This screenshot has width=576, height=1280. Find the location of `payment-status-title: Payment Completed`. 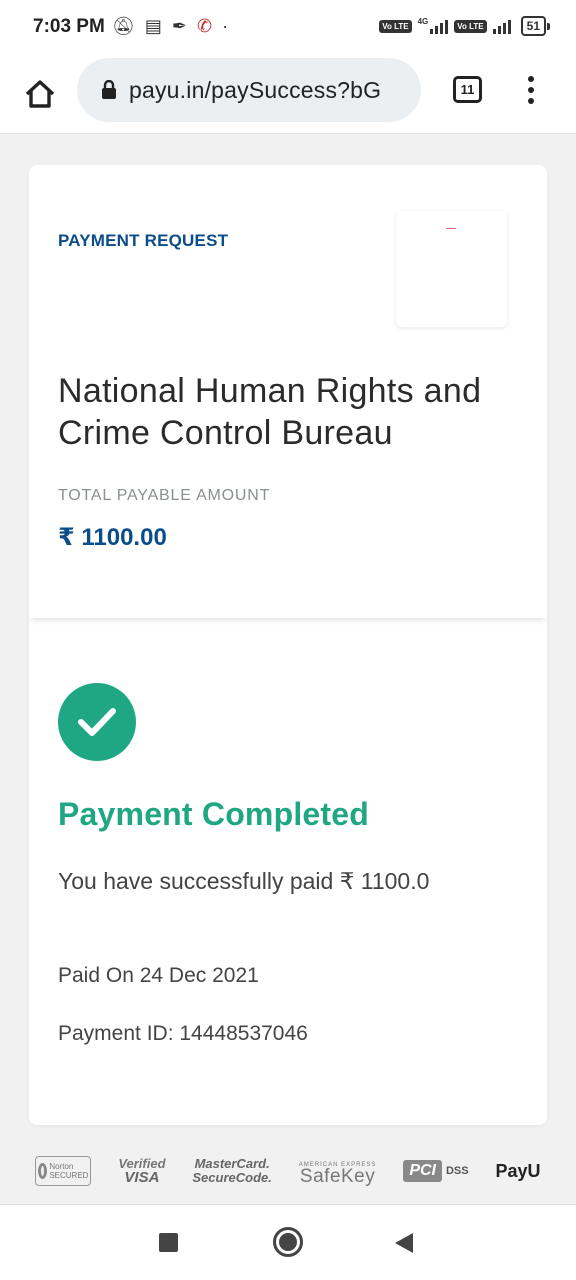

payment-status-title: Payment Completed is located at coordinates (214, 814).